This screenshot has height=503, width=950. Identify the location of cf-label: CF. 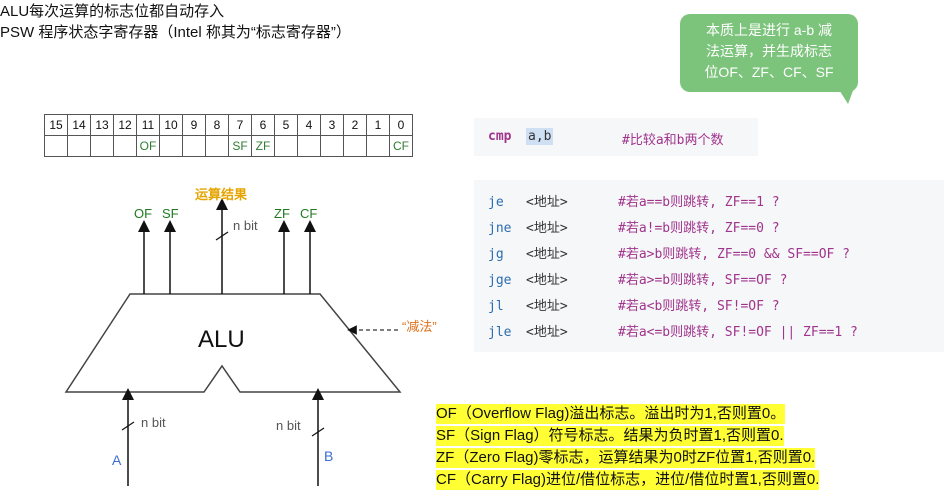
(309, 213).